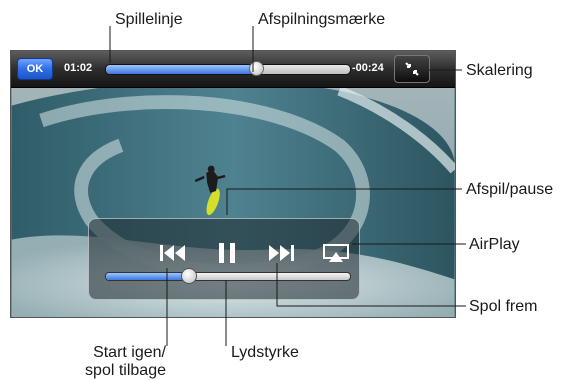  What do you see at coordinates (322, 19) in the screenshot?
I see `callout-playhead: Afspilningsmærke` at bounding box center [322, 19].